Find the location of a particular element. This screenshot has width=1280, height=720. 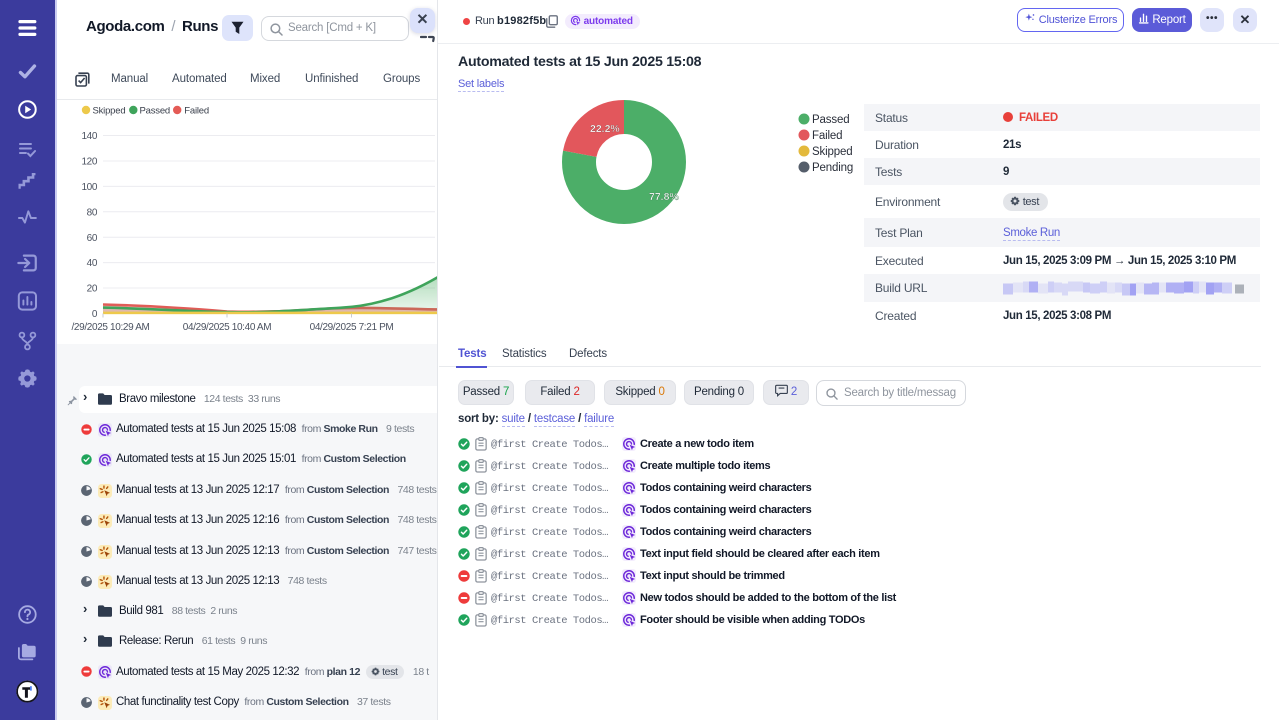

svg-text: Failed is located at coordinates (827, 136).